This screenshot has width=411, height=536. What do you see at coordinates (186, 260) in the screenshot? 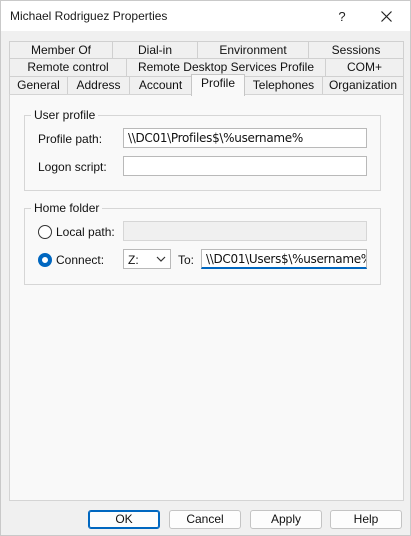
I see `to-label: To:` at bounding box center [186, 260].